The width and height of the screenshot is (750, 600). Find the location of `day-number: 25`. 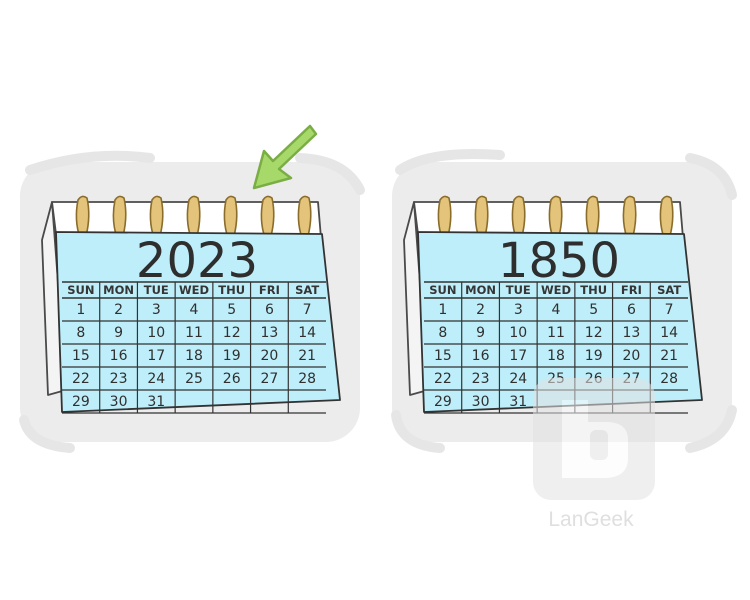

day-number: 25 is located at coordinates (194, 379).